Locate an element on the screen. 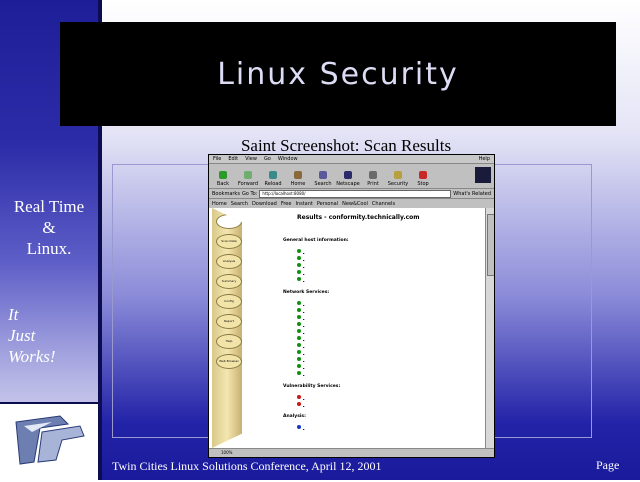  real-time-linux-text: Real Time & Linux. is located at coordinates (49, 227).